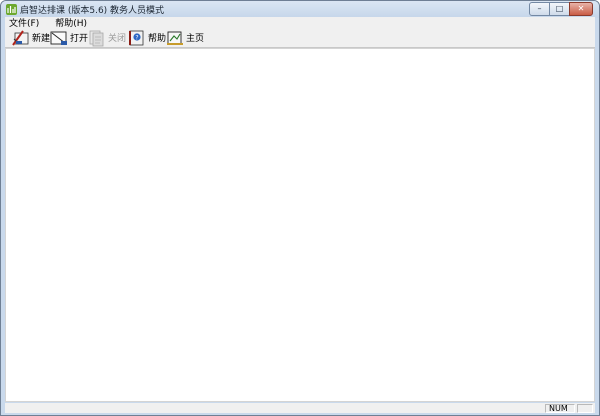 The height and width of the screenshot is (416, 600). I want to click on close-label: 关闭, so click(117, 39).